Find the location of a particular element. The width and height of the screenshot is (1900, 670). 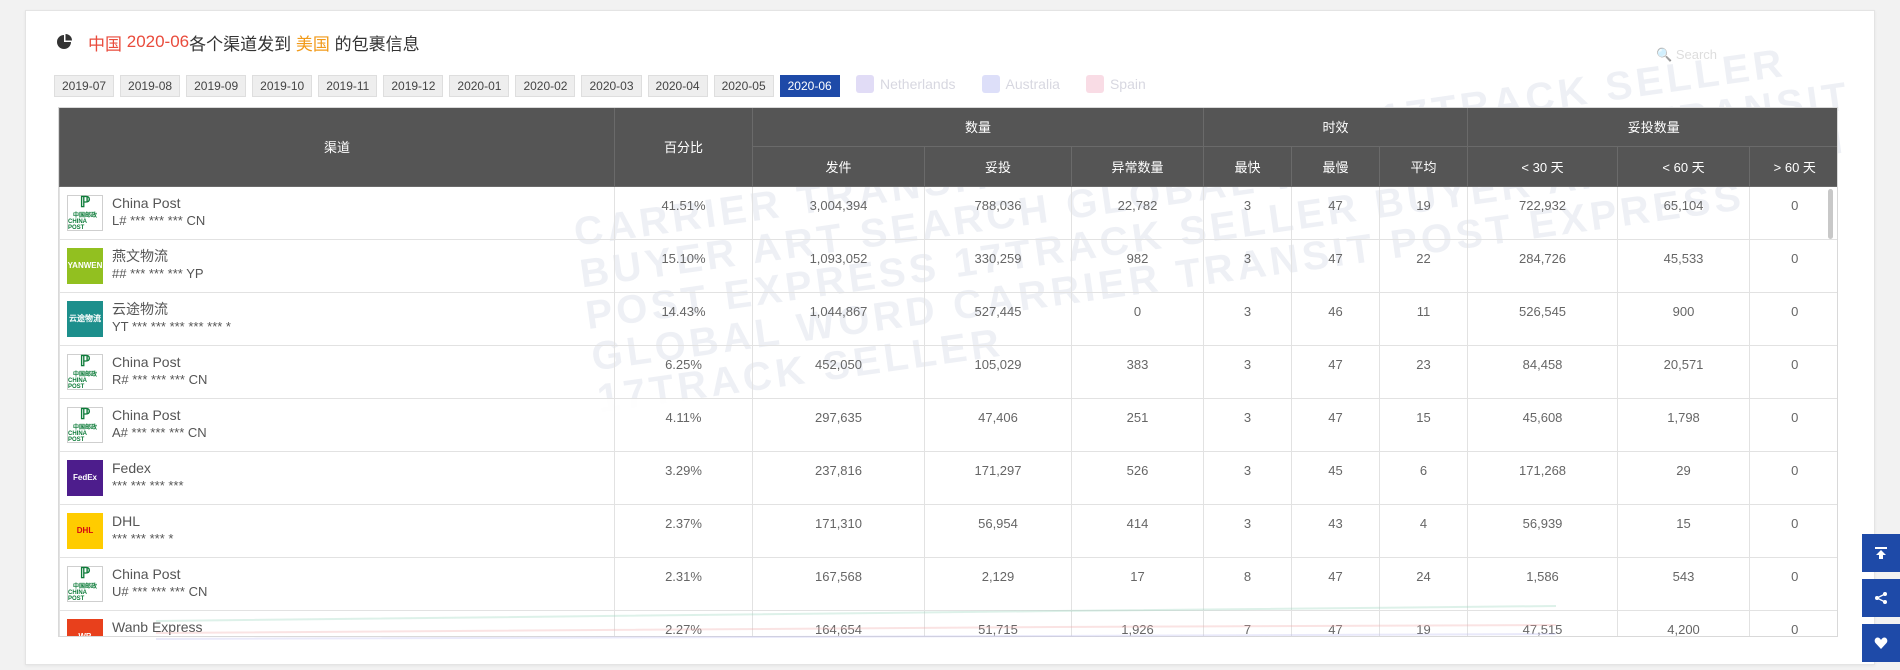

tracking-format: R# *** *** *** CN is located at coordinates (160, 379).